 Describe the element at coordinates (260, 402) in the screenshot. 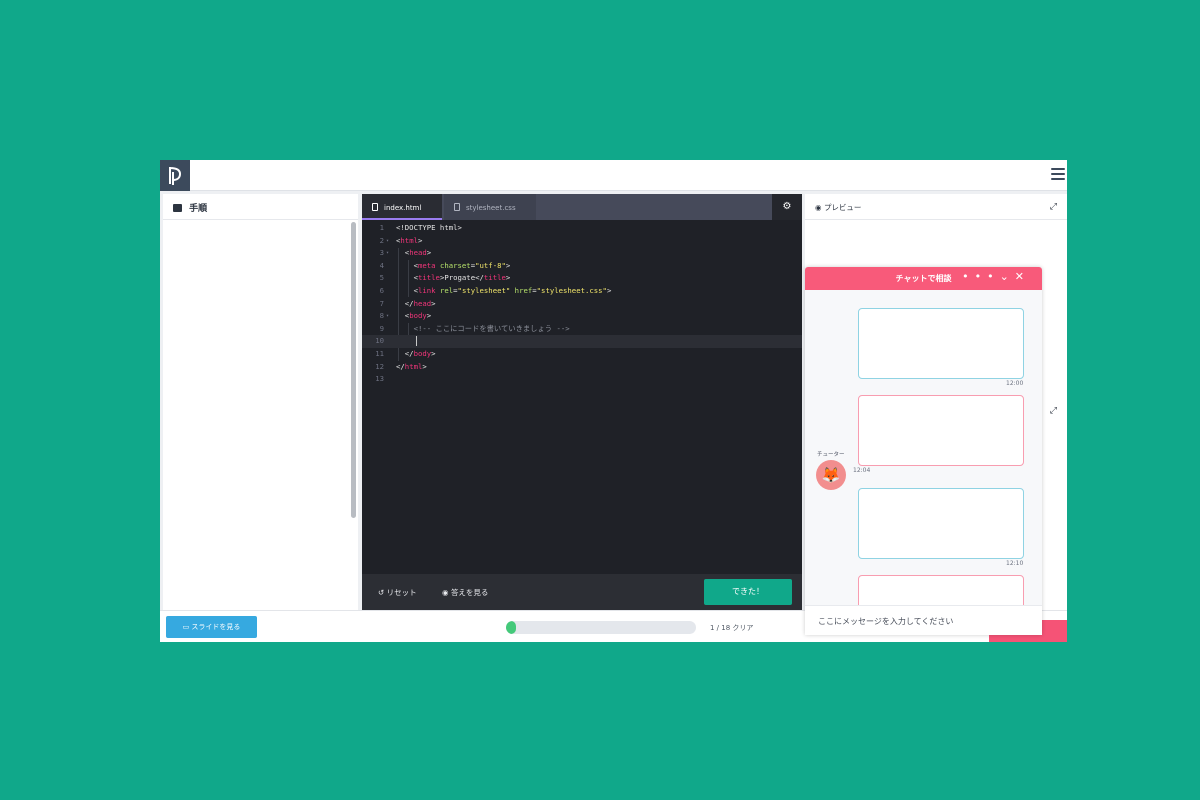

I see `instructions-panel: 手順` at that location.